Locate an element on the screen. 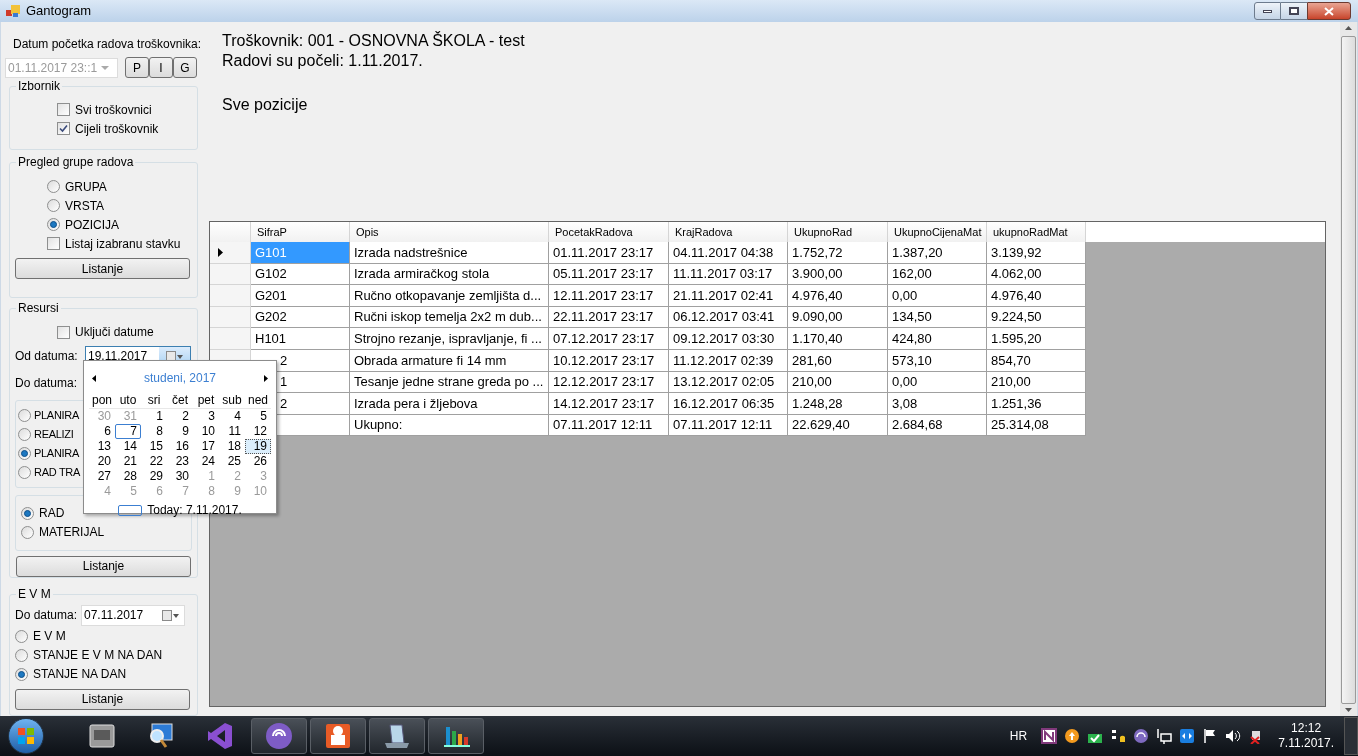 This screenshot has height=756, width=1358. start-button is located at coordinates (26, 736).